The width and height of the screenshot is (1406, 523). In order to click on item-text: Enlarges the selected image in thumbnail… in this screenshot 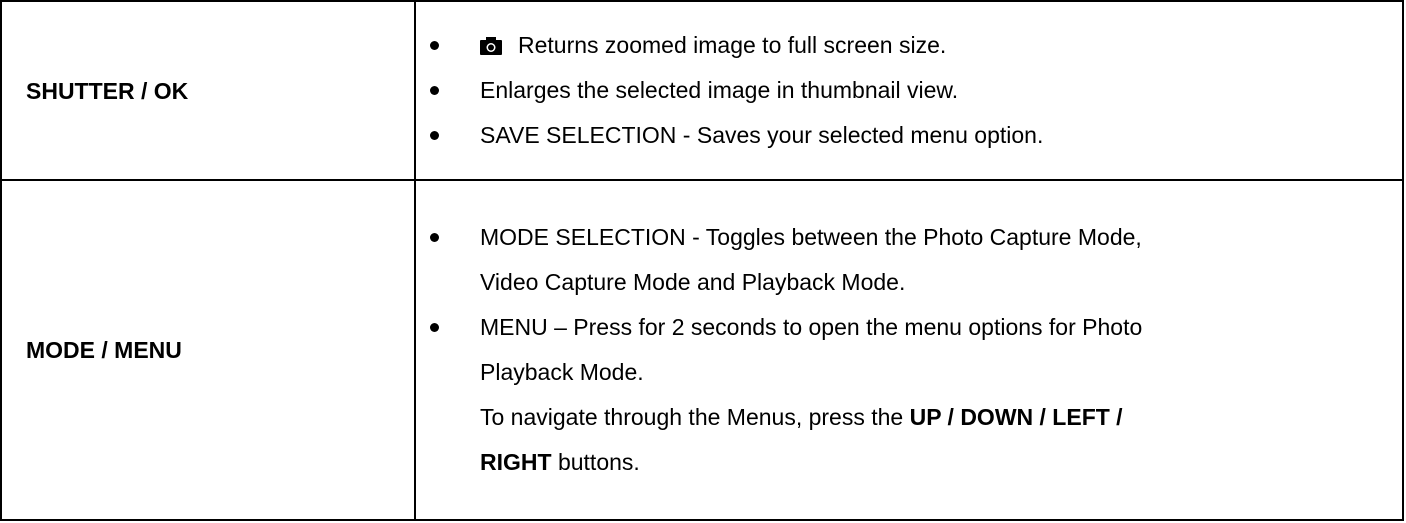, I will do `click(719, 90)`.